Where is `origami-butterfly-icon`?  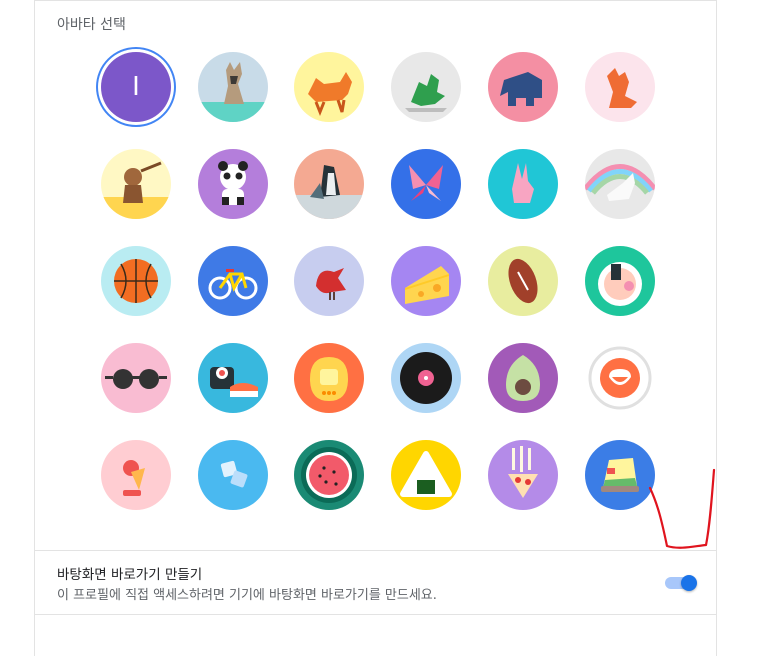 origami-butterfly-icon is located at coordinates (426, 184).